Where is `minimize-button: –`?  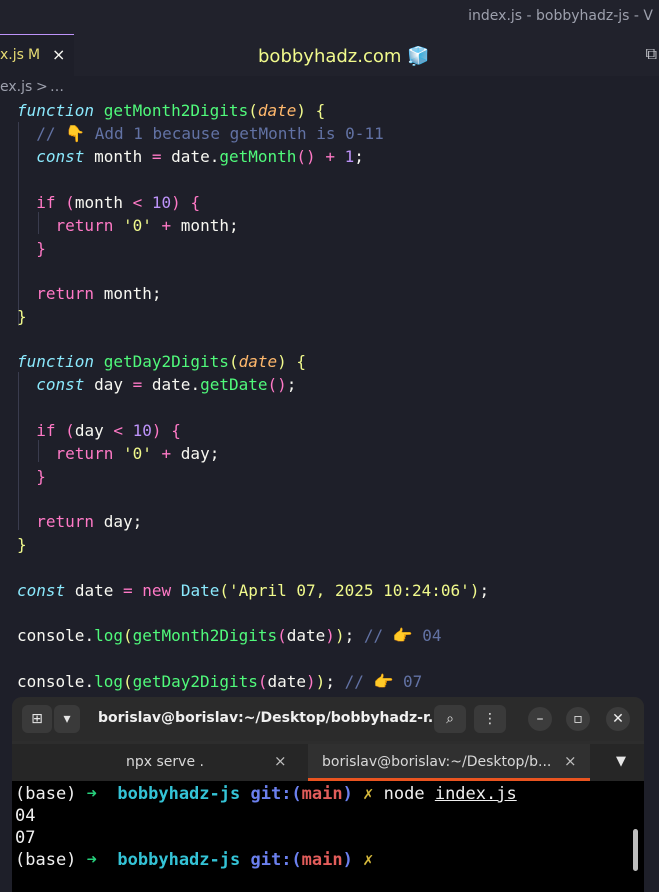
minimize-button: – is located at coordinates (540, 719).